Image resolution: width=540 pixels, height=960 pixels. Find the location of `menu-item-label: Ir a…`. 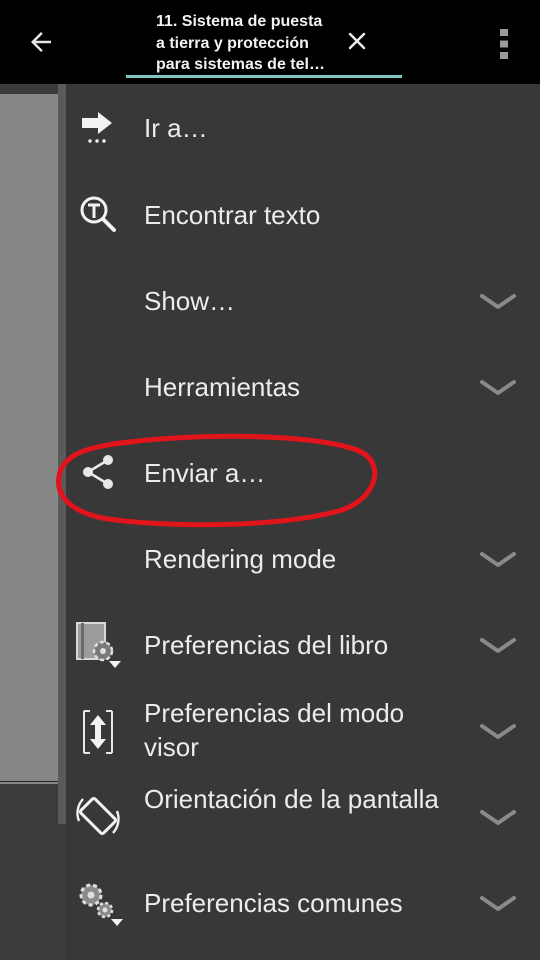

menu-item-label: Ir a… is located at coordinates (176, 128).